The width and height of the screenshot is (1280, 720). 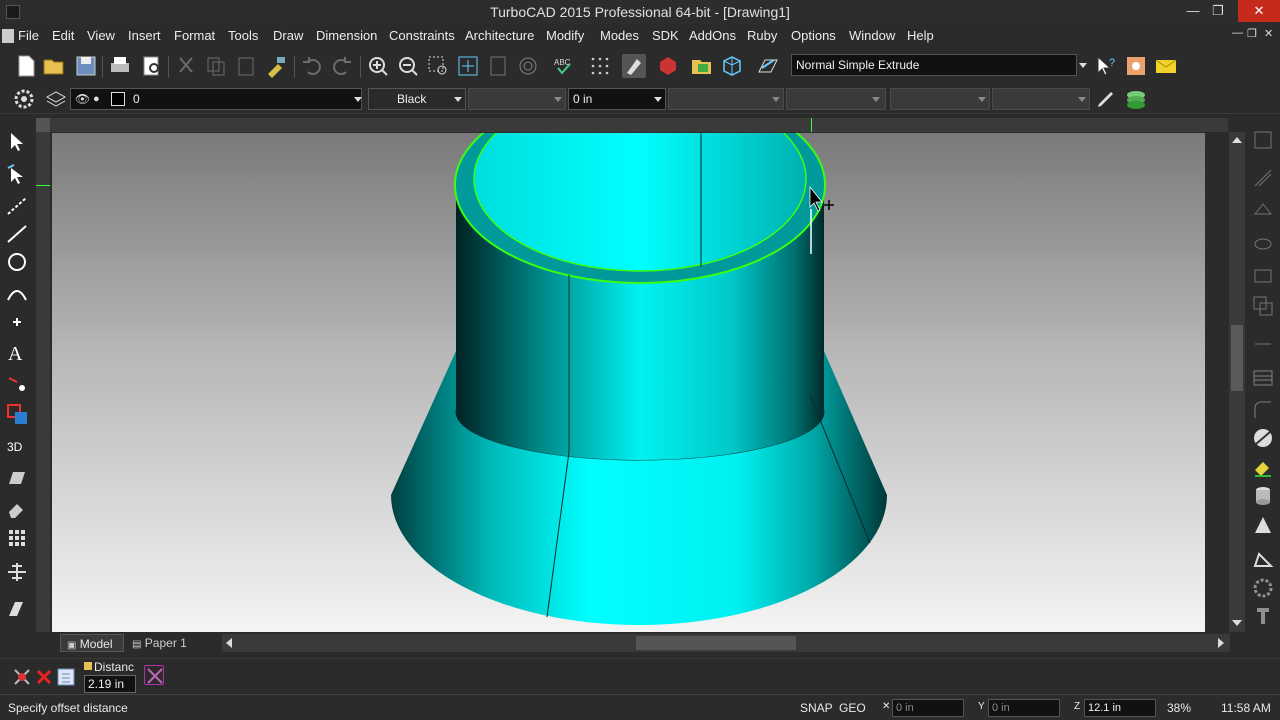 I want to click on menu-ruby: Ruby, so click(x=762, y=35).